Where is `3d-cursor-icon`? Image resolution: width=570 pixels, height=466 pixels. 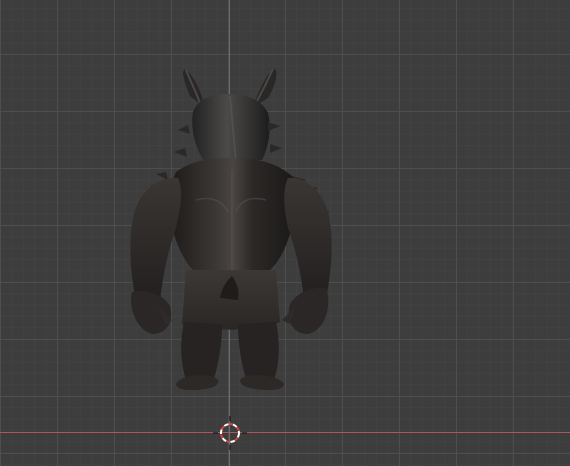 3d-cursor-icon is located at coordinates (230, 433).